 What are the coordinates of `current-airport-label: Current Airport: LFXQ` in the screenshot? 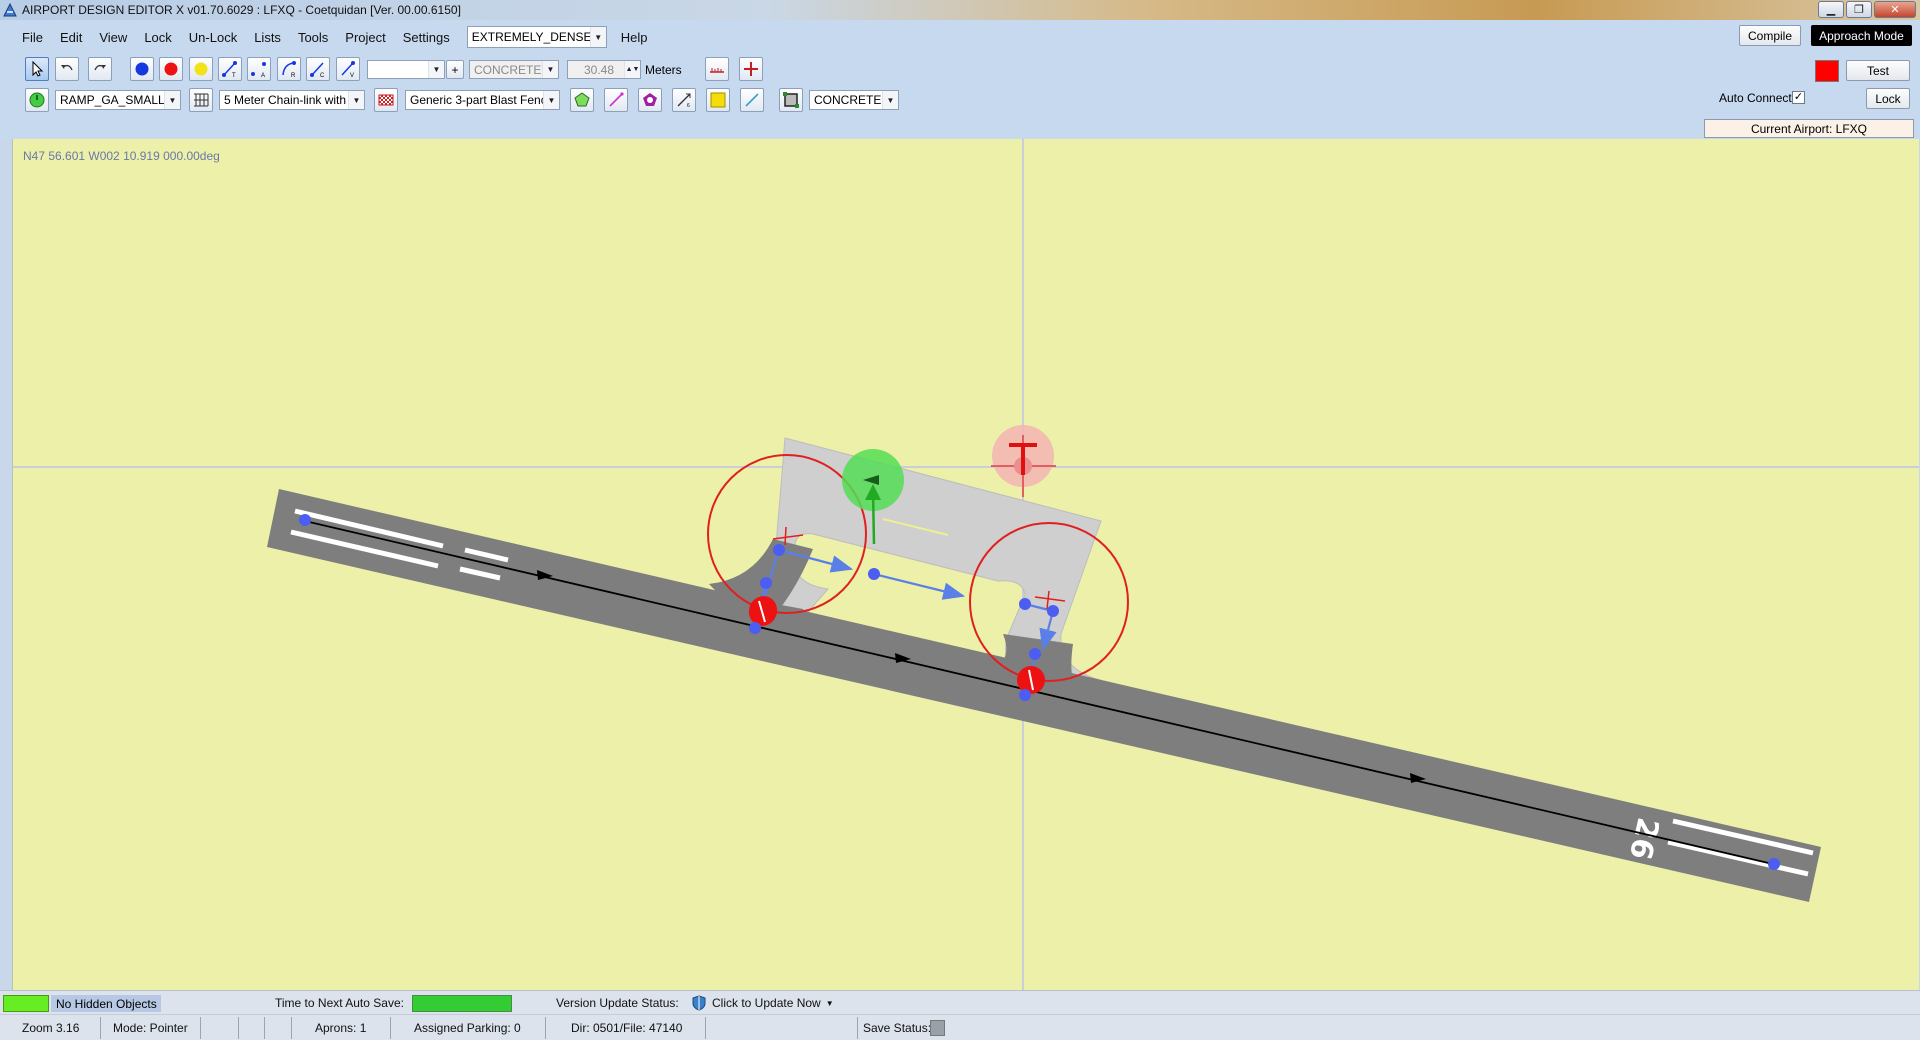 It's located at (1809, 128).